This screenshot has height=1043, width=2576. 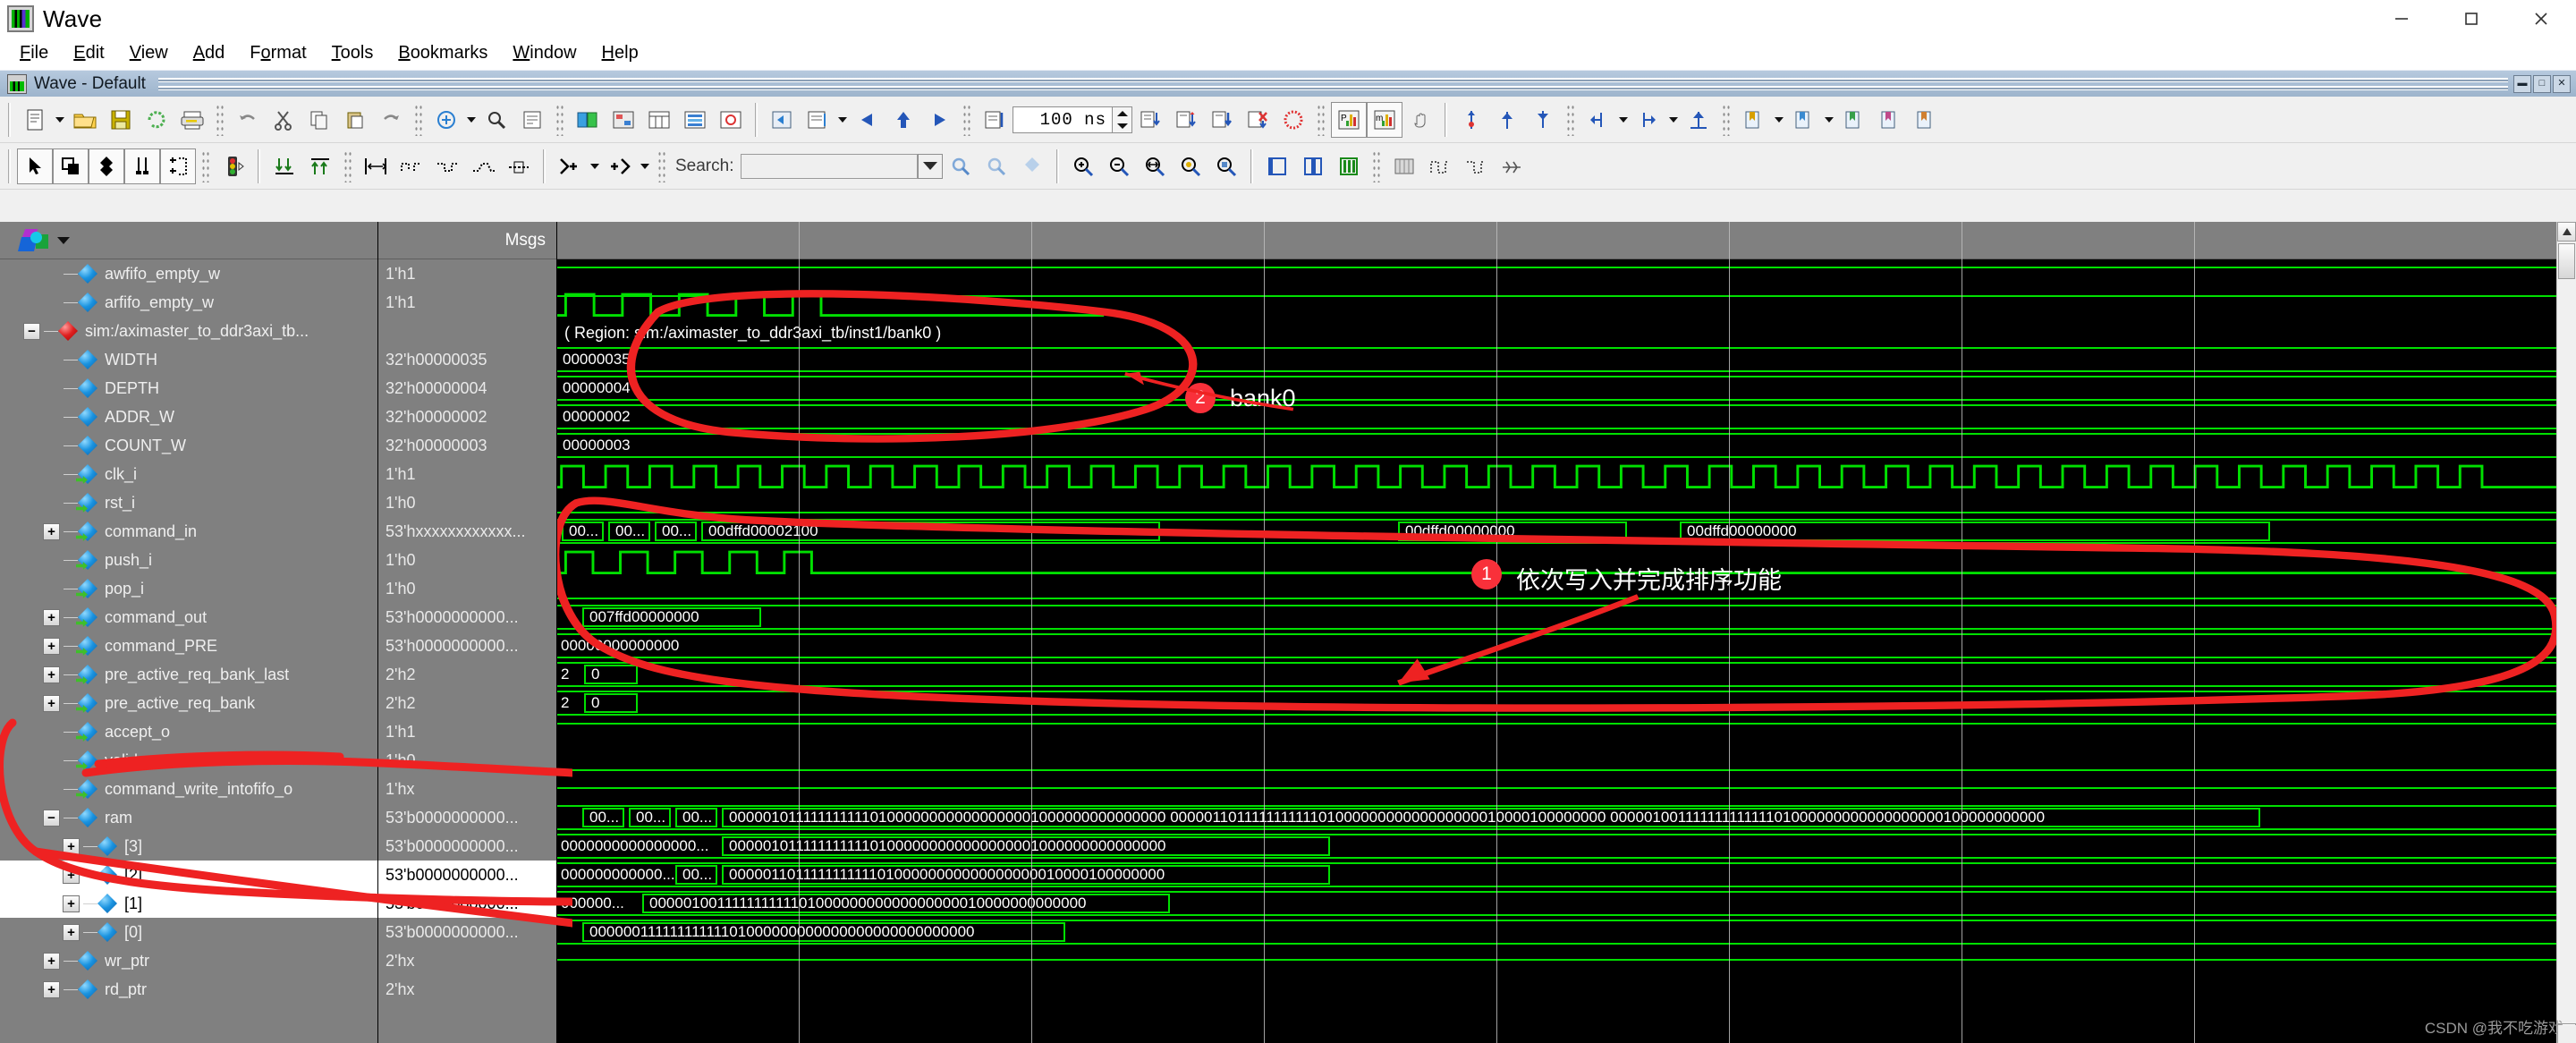 What do you see at coordinates (496, 120) in the screenshot?
I see `find-icon` at bounding box center [496, 120].